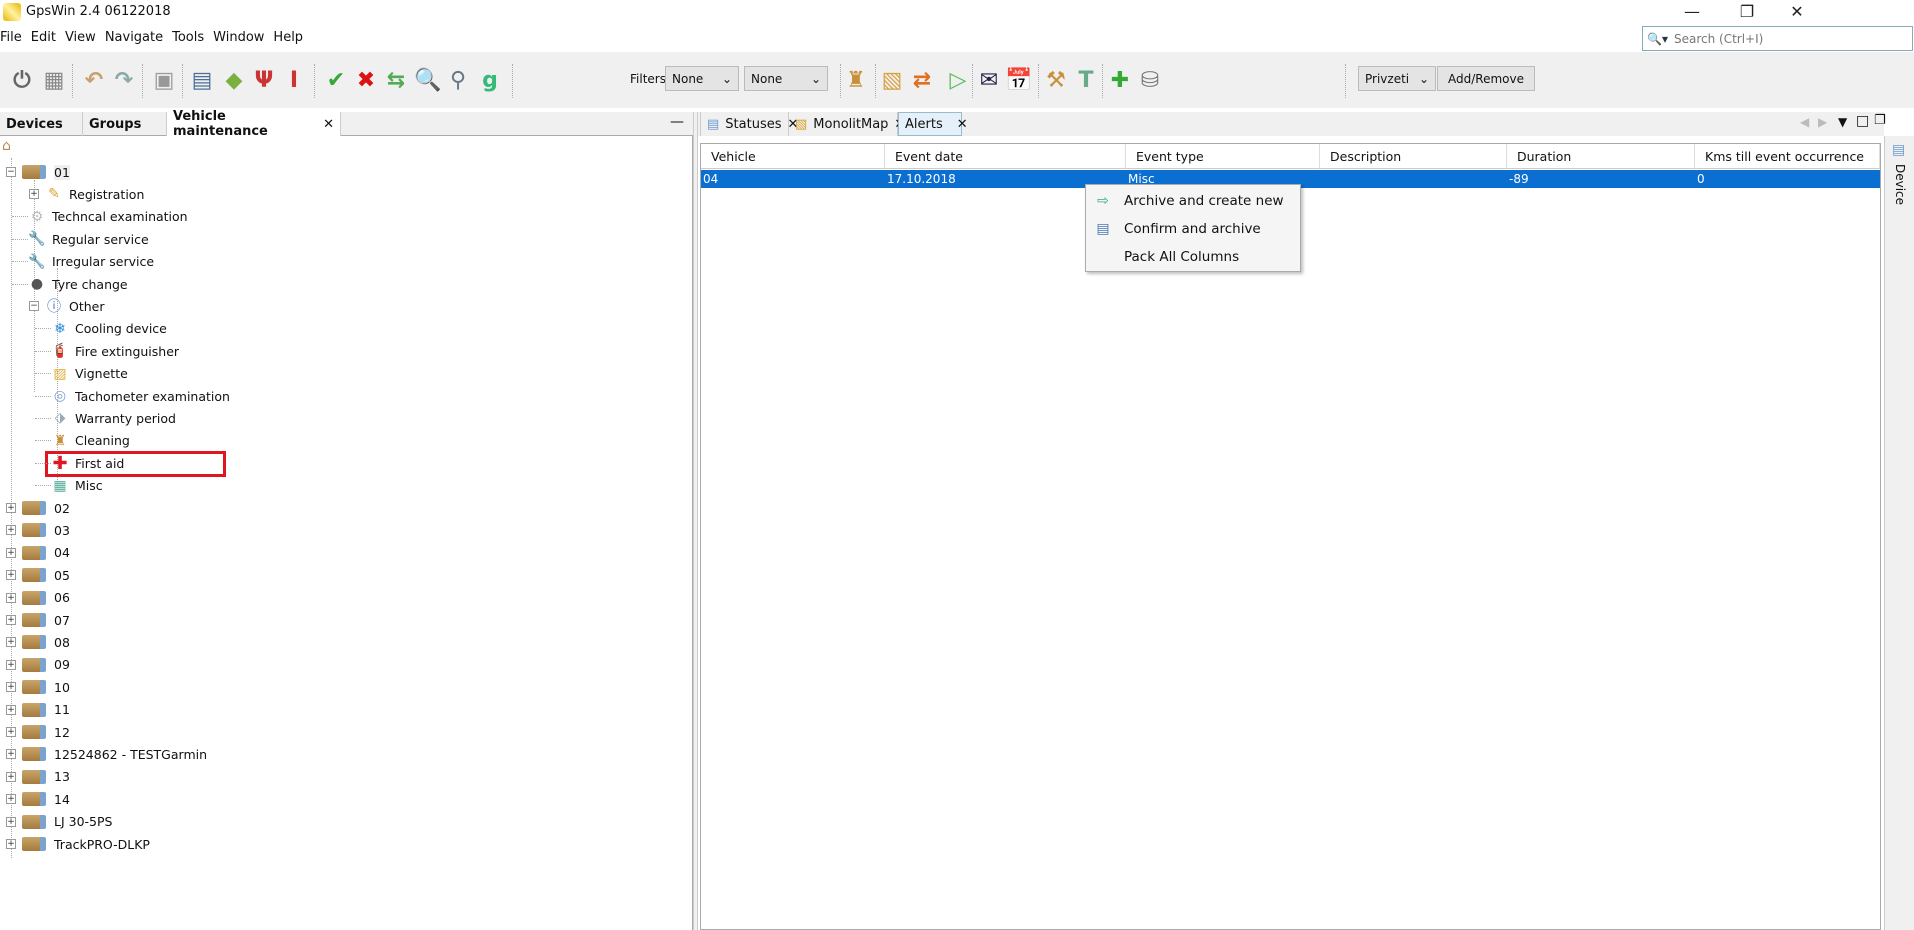  I want to click on tree-vehicle: +02, so click(38, 508).